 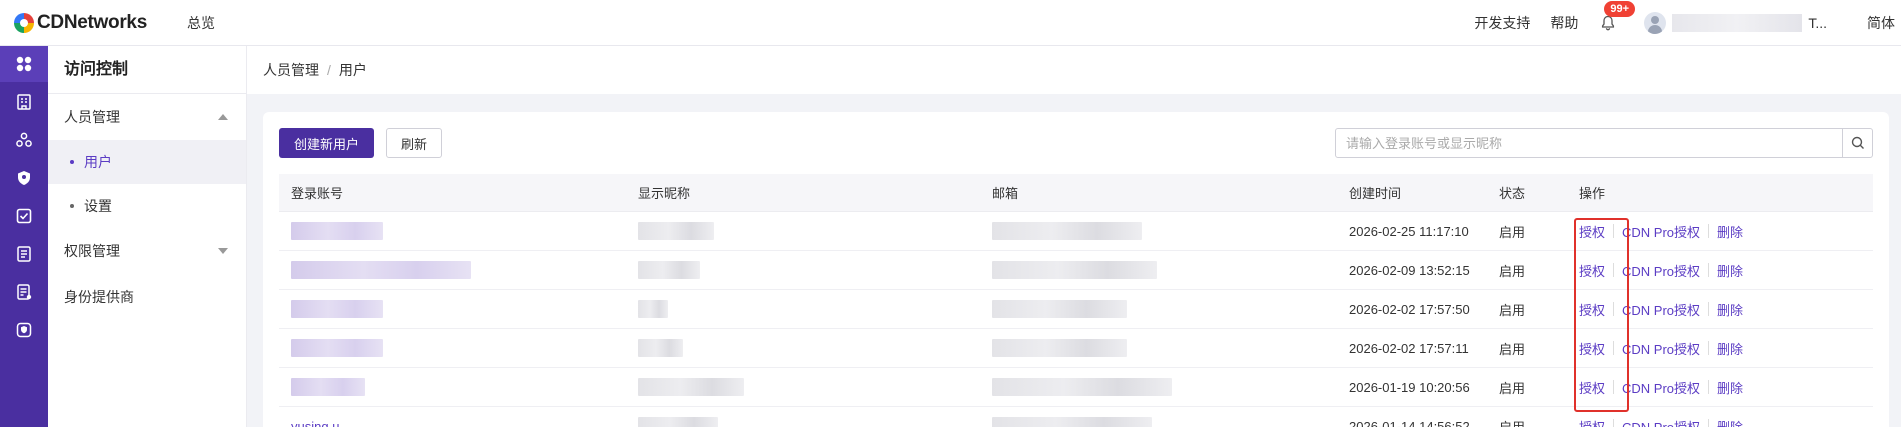 I want to click on icon-rail, so click(x=24, y=236).